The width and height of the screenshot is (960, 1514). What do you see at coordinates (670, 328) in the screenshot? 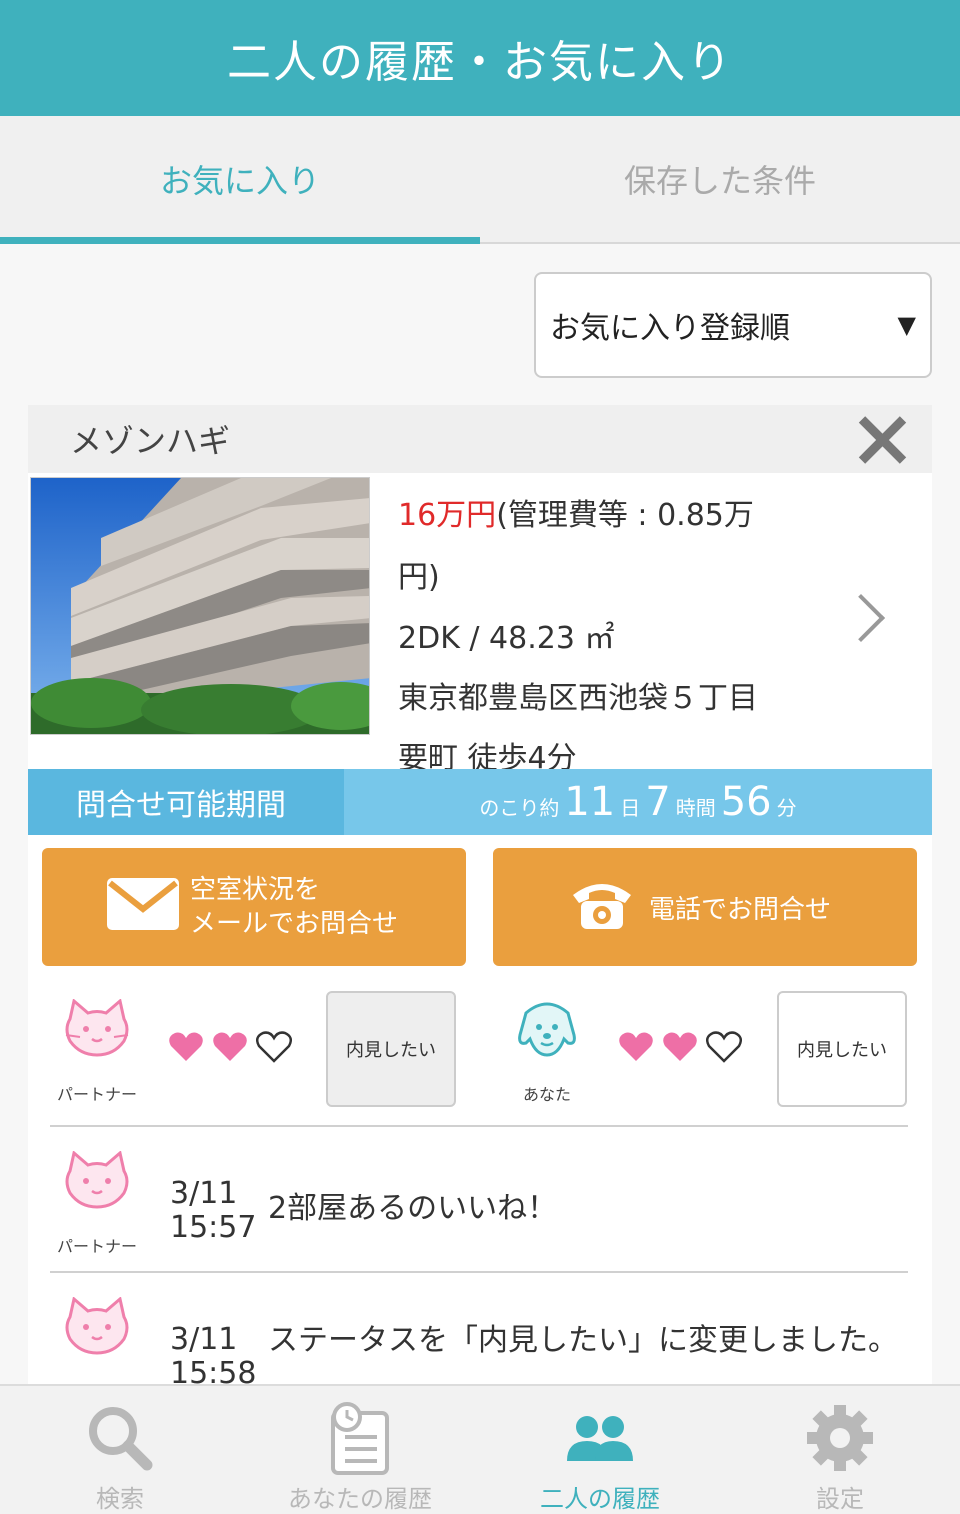
I see `sort-selected-value: お気に入り登録順` at bounding box center [670, 328].